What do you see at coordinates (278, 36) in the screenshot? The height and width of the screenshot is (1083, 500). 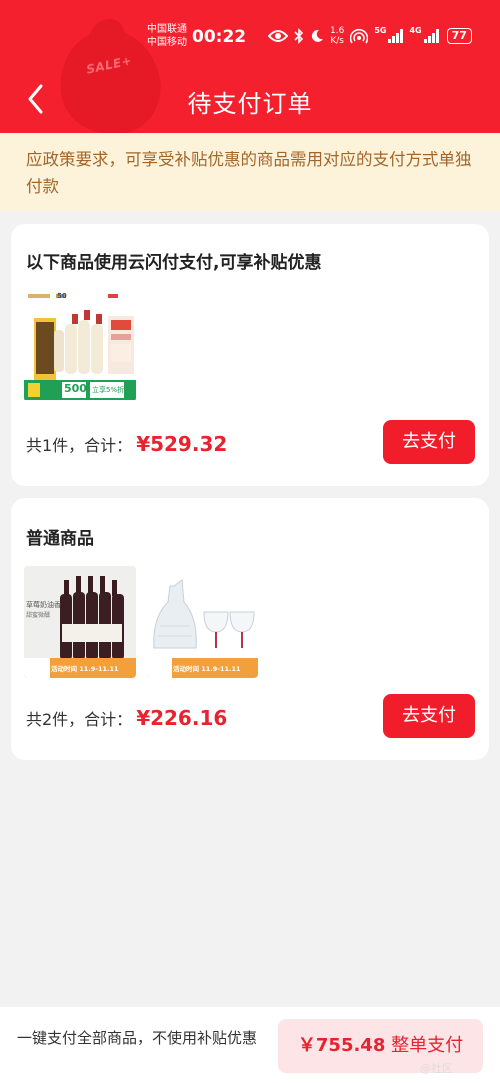 I see `eye-icon` at bounding box center [278, 36].